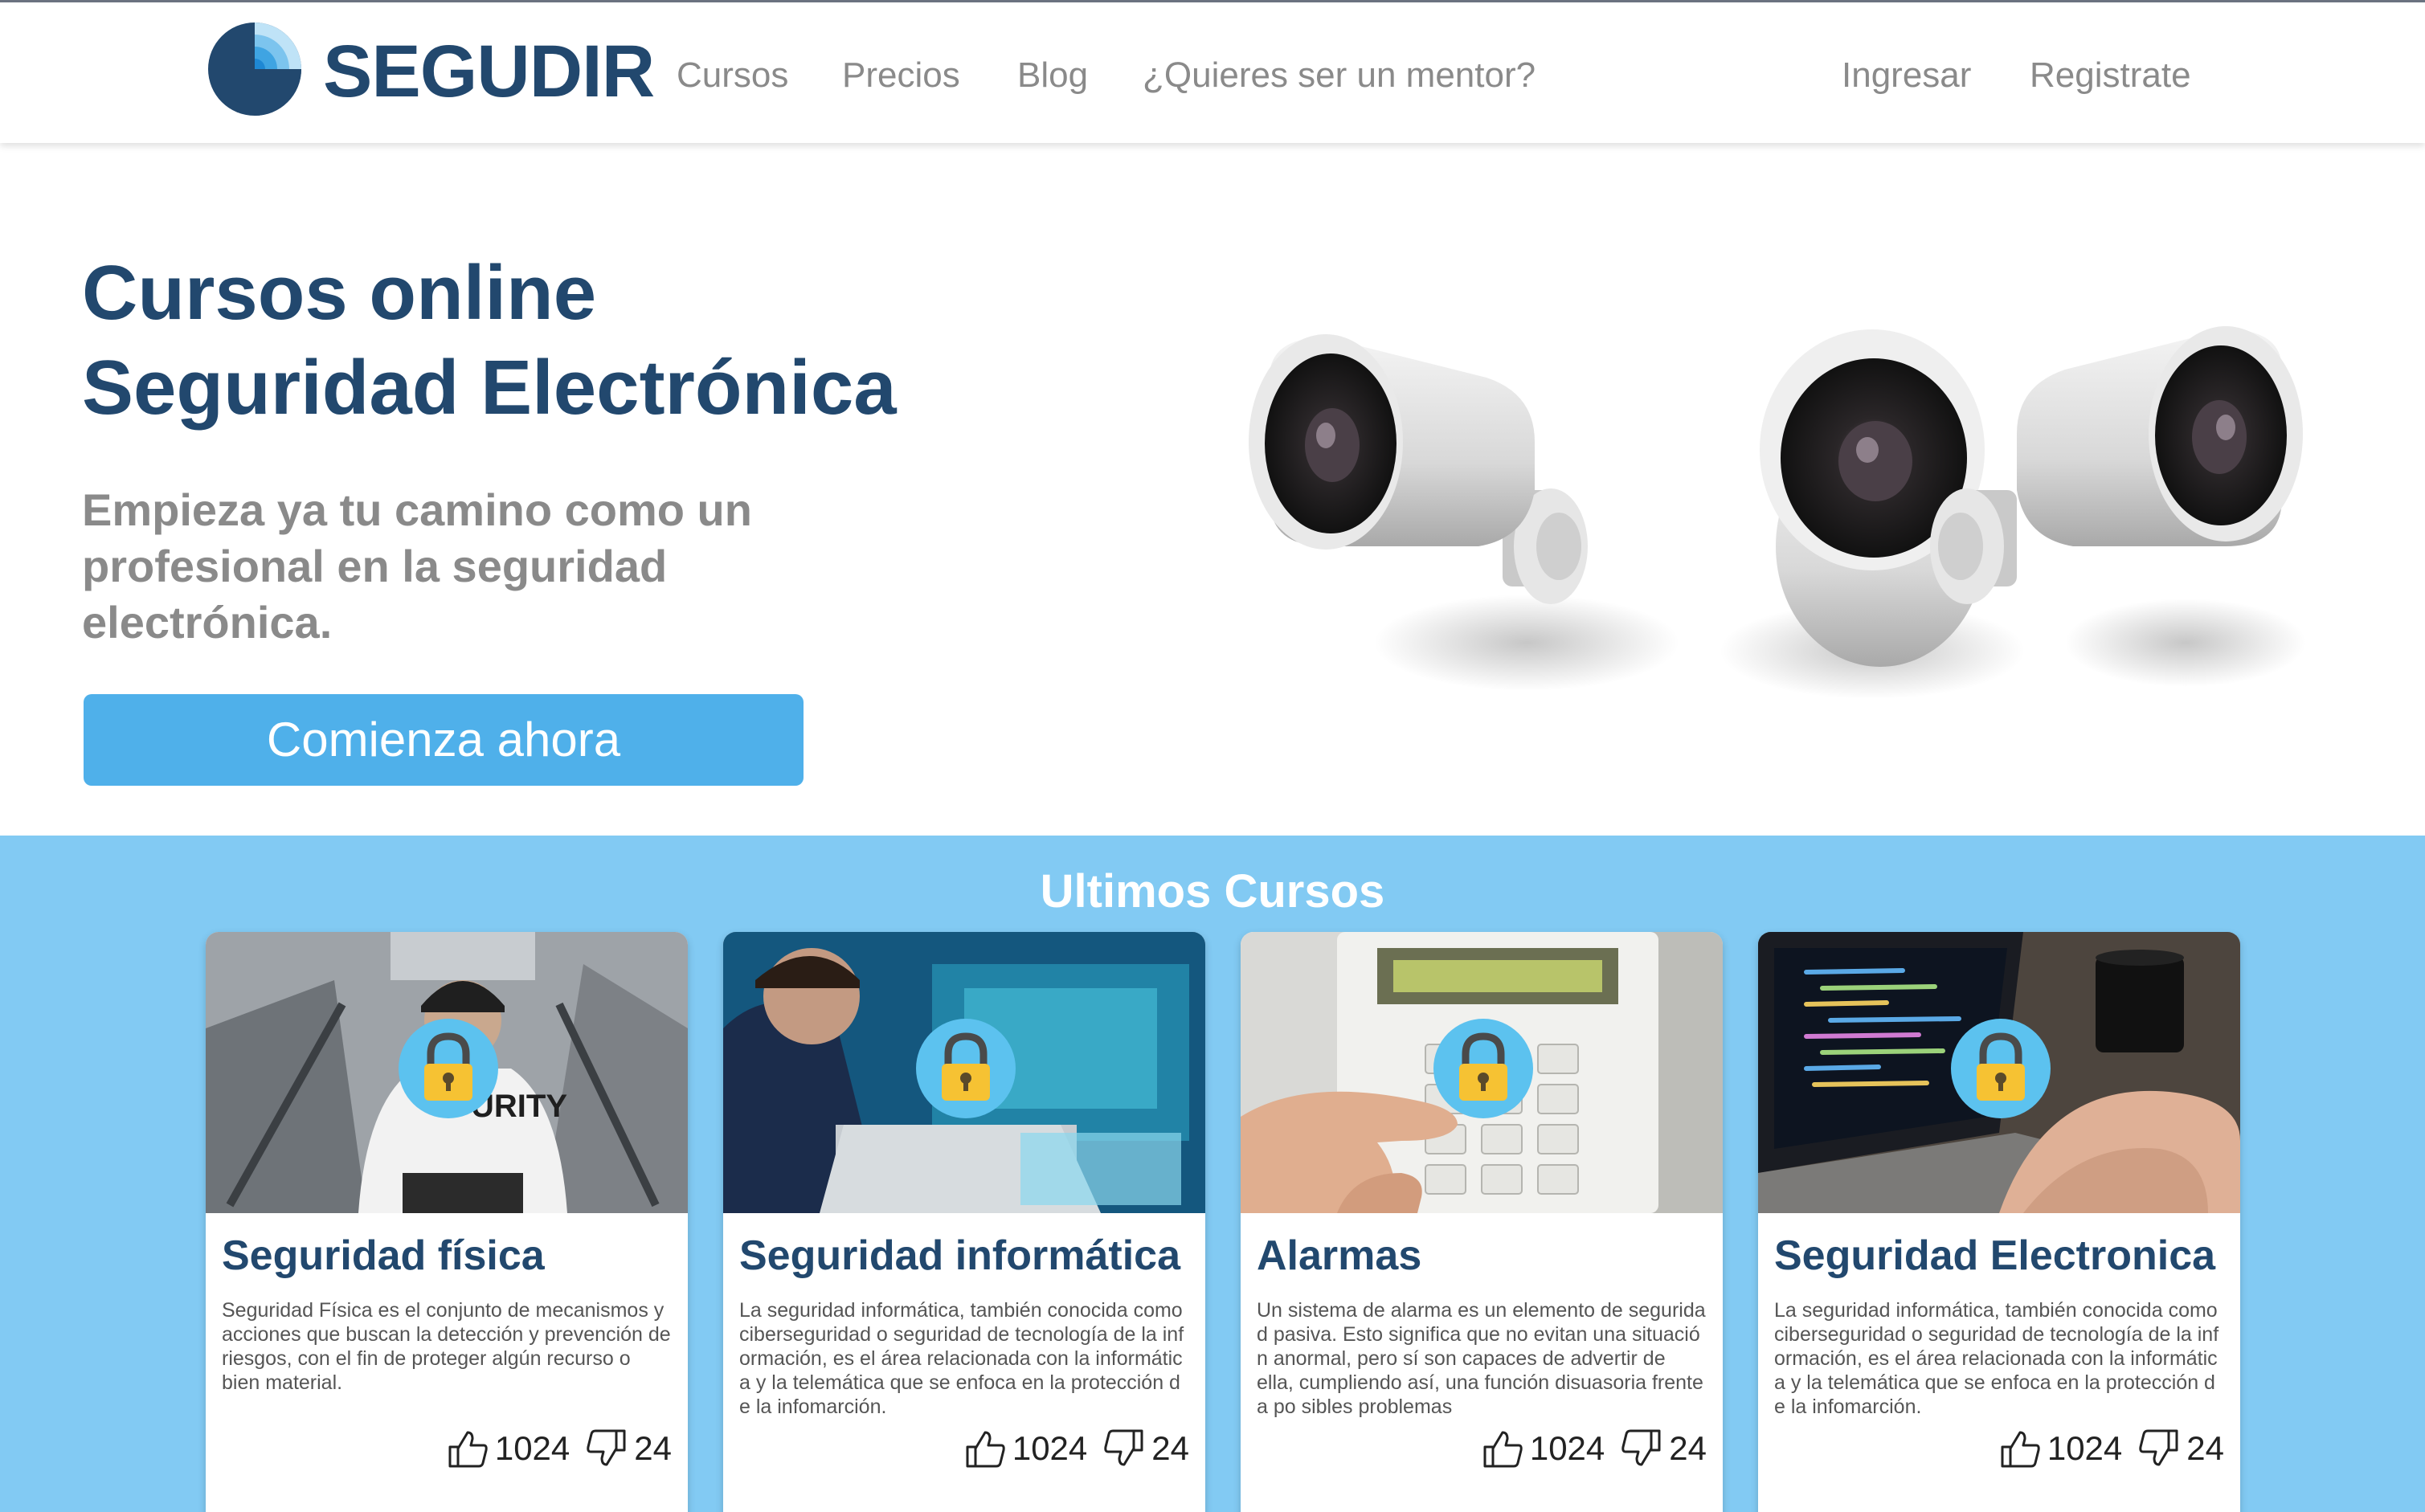 The width and height of the screenshot is (2425, 1512). Describe the element at coordinates (255, 69) in the screenshot. I see `logo-icon` at that location.